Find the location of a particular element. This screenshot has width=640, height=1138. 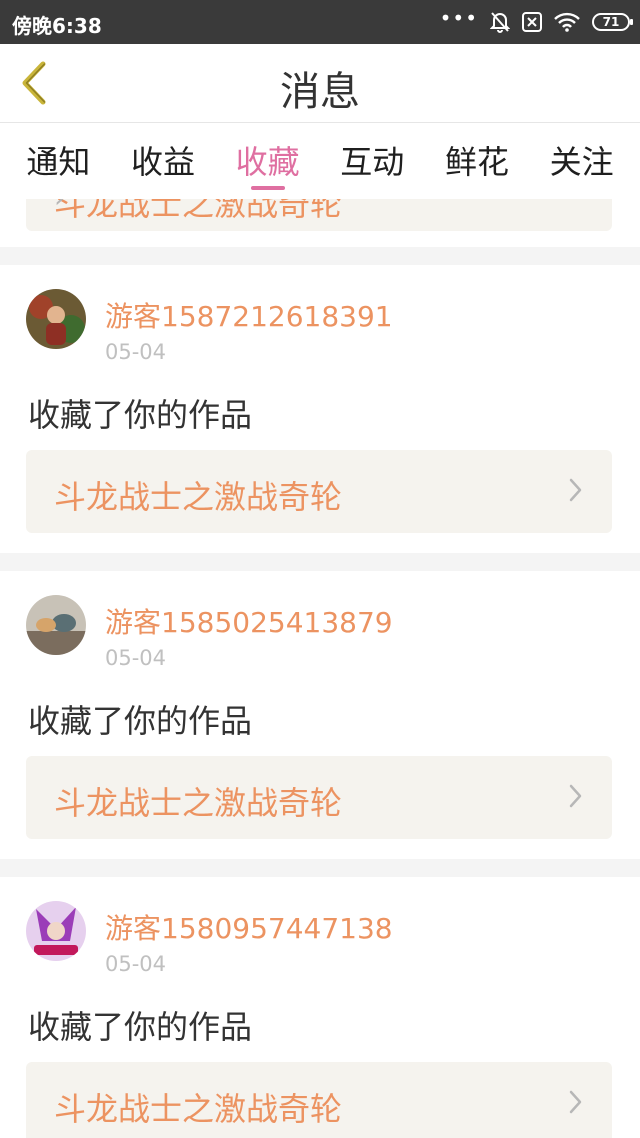

status-time: 傍晚6:38 is located at coordinates (57, 26).